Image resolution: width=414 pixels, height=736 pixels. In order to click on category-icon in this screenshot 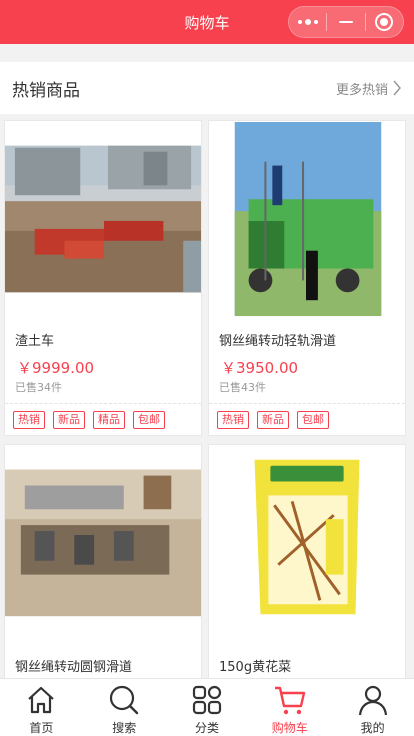, I will do `click(207, 700)`.